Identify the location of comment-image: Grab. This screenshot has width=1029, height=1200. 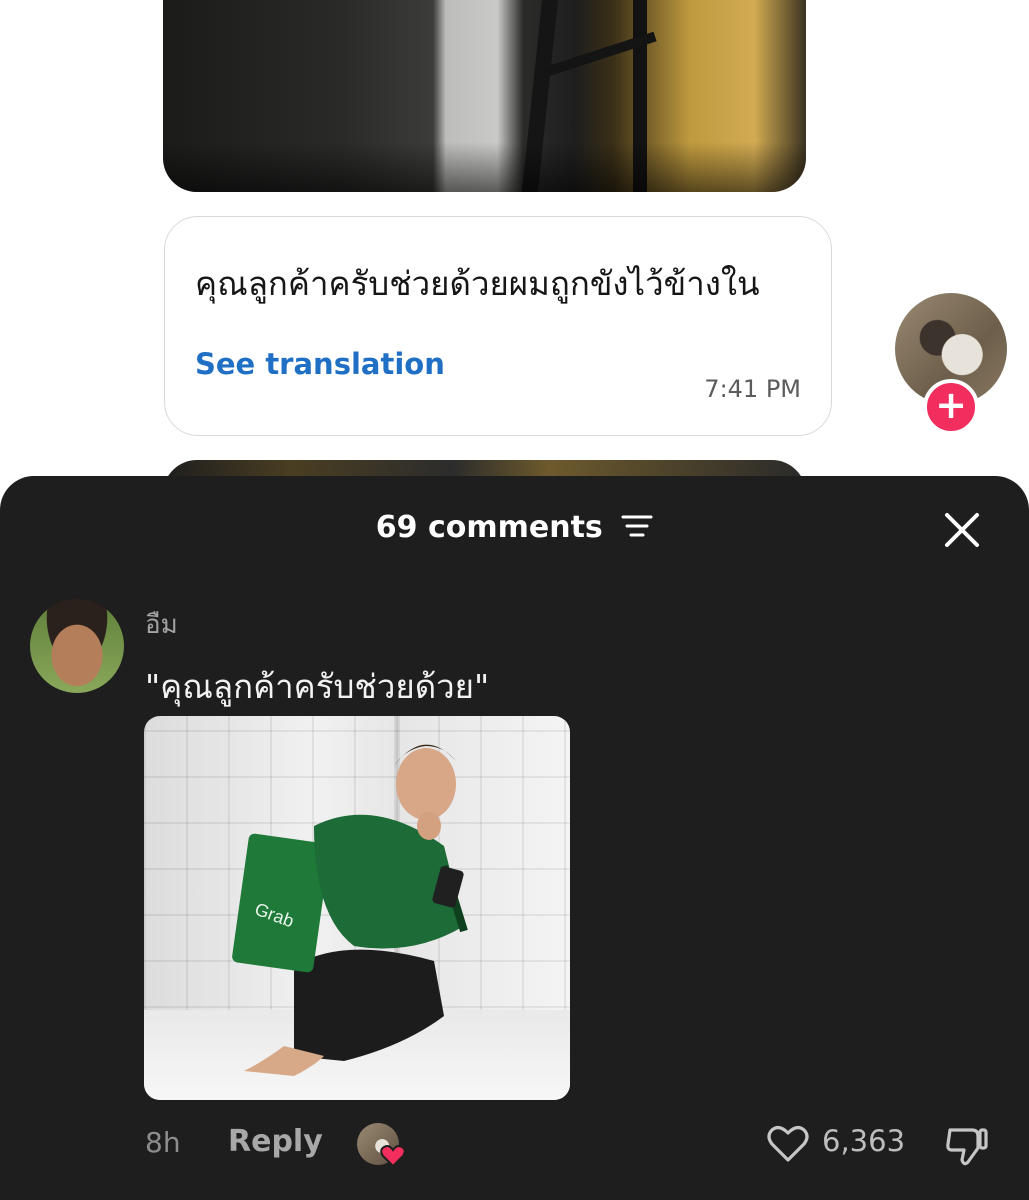
(357, 908).